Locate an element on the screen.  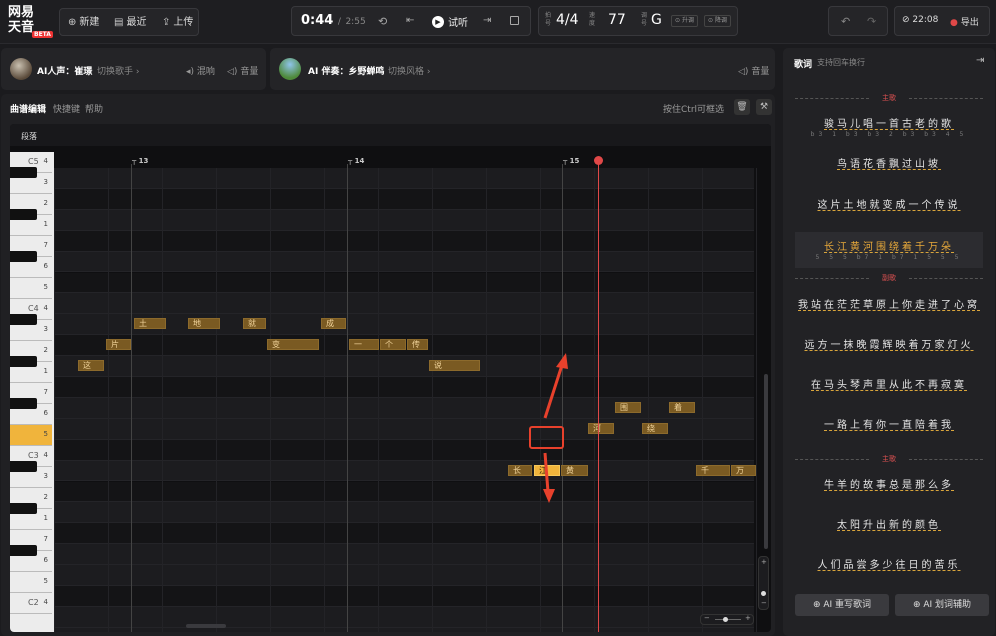
tempo-value: 77 is located at coordinates (617, 20).